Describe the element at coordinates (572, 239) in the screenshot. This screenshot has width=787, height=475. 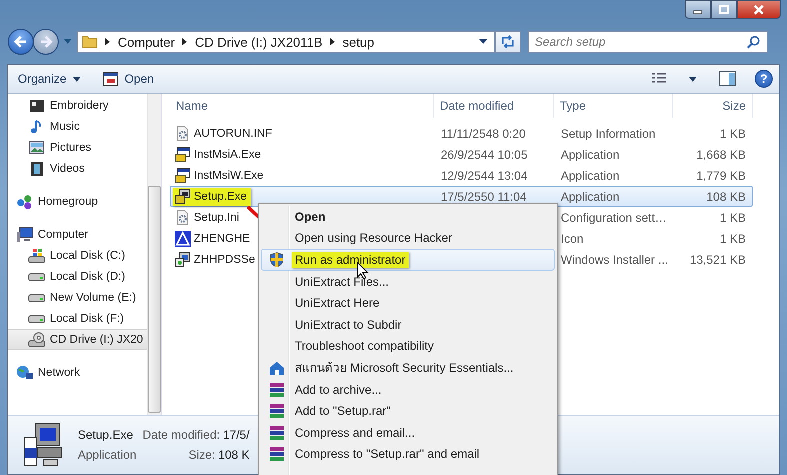
I see `type-cell: Icon` at that location.